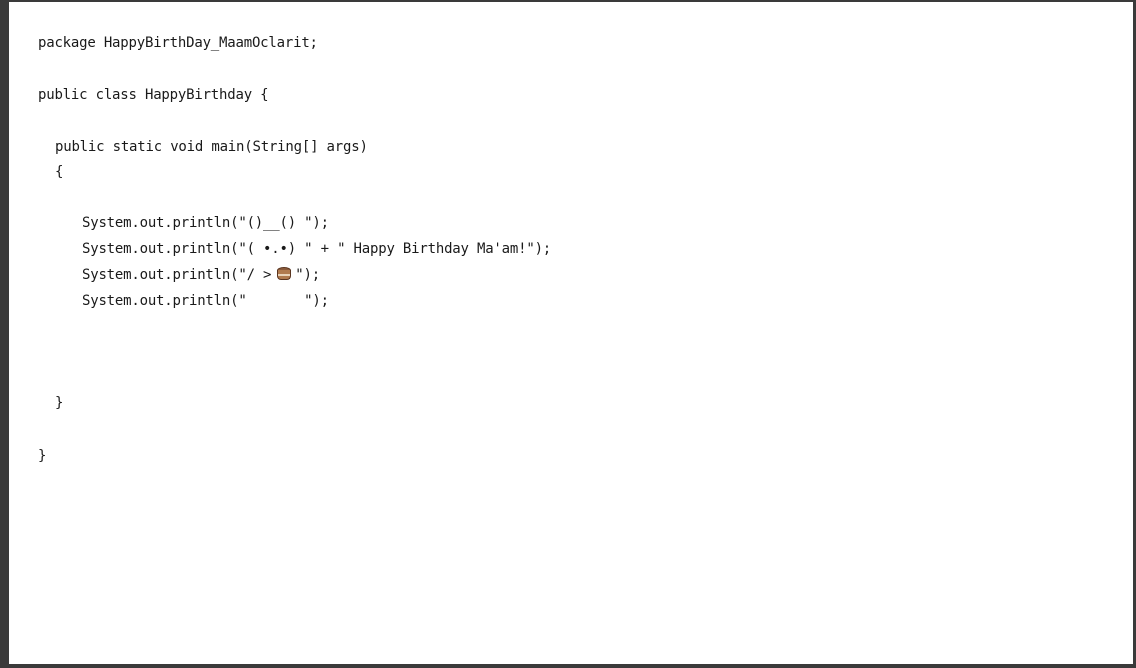 This screenshot has width=1136, height=668. What do you see at coordinates (178, 43) in the screenshot?
I see `code-line-package: package HappyBirthDay_MaamOclarit;` at bounding box center [178, 43].